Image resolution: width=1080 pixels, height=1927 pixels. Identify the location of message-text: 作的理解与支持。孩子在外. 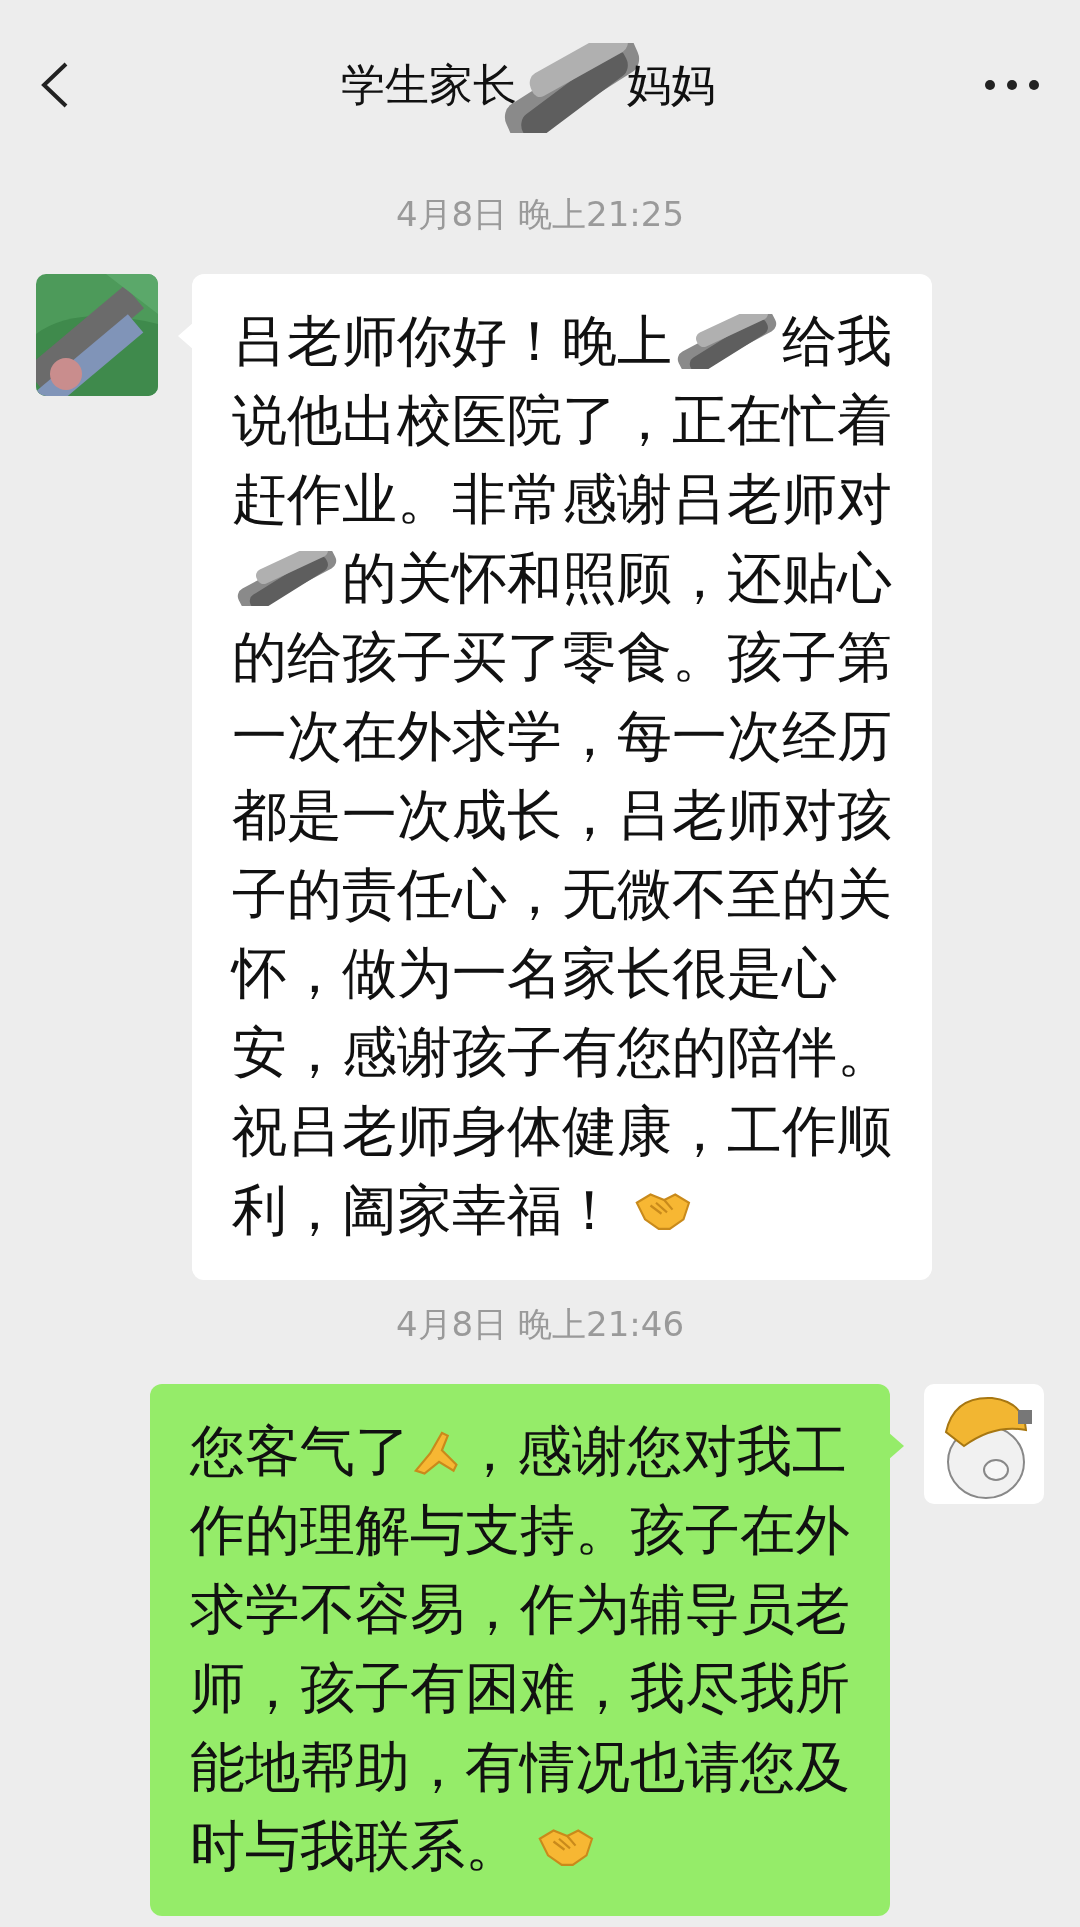
(520, 1530).